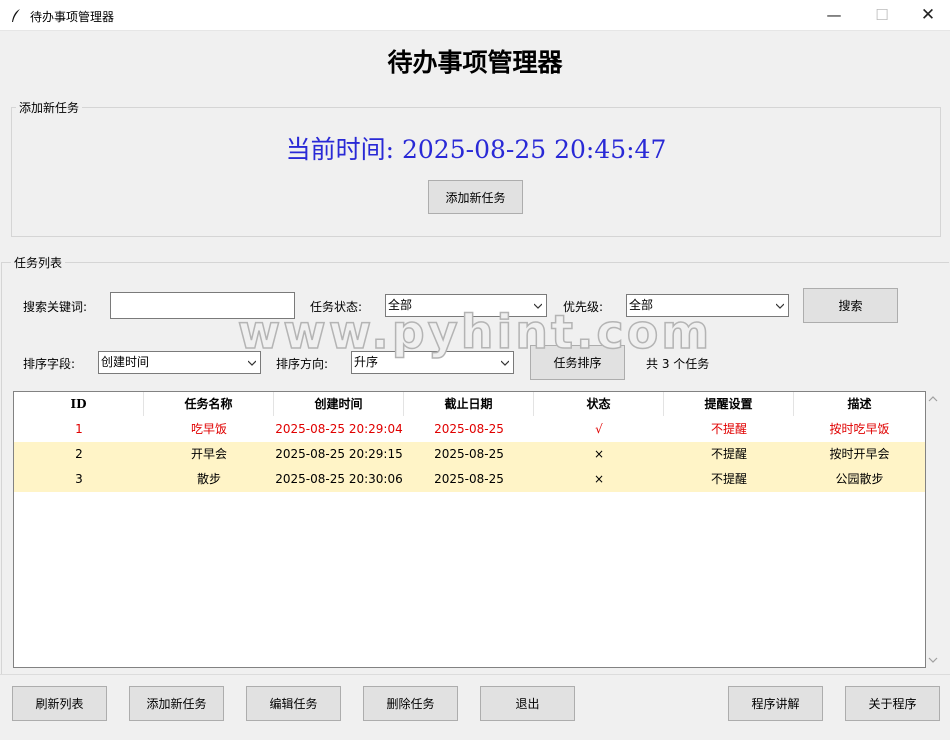  What do you see at coordinates (859, 429) in the screenshot?
I see `cell-description: 按时吃早饭` at bounding box center [859, 429].